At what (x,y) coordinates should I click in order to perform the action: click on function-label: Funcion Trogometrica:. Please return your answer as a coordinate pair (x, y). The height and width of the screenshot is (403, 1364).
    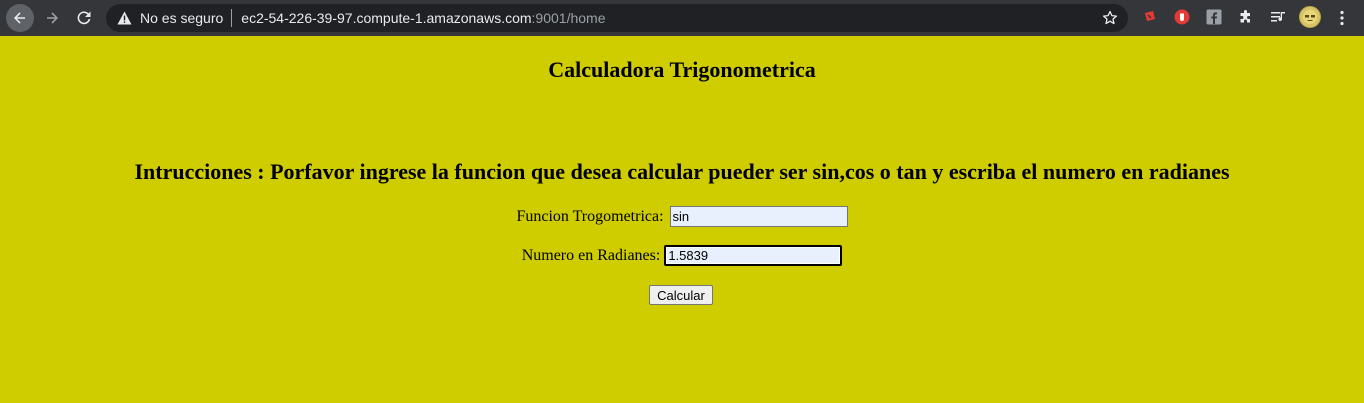
    Looking at the image, I should click on (590, 216).